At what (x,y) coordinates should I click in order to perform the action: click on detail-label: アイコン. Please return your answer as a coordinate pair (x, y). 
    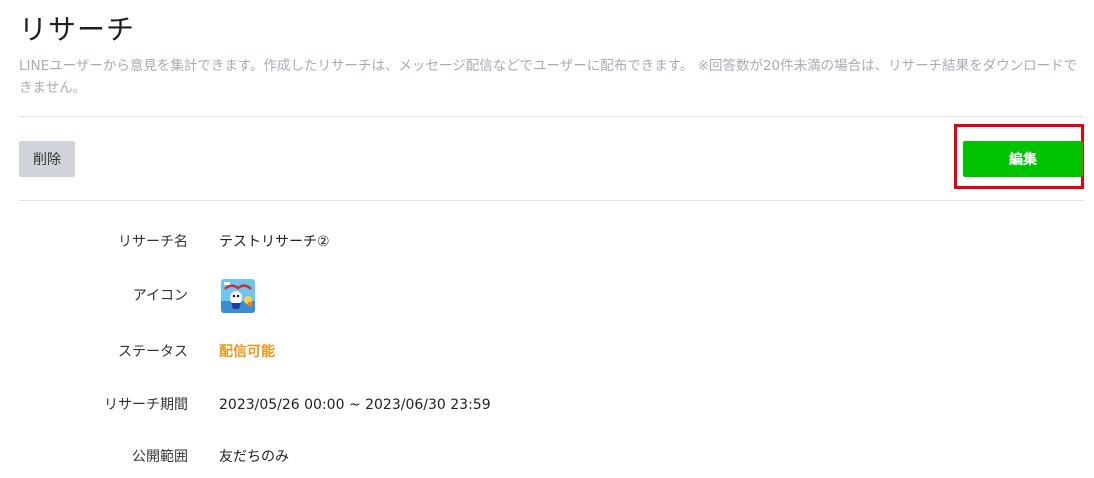
    Looking at the image, I should click on (160, 296).